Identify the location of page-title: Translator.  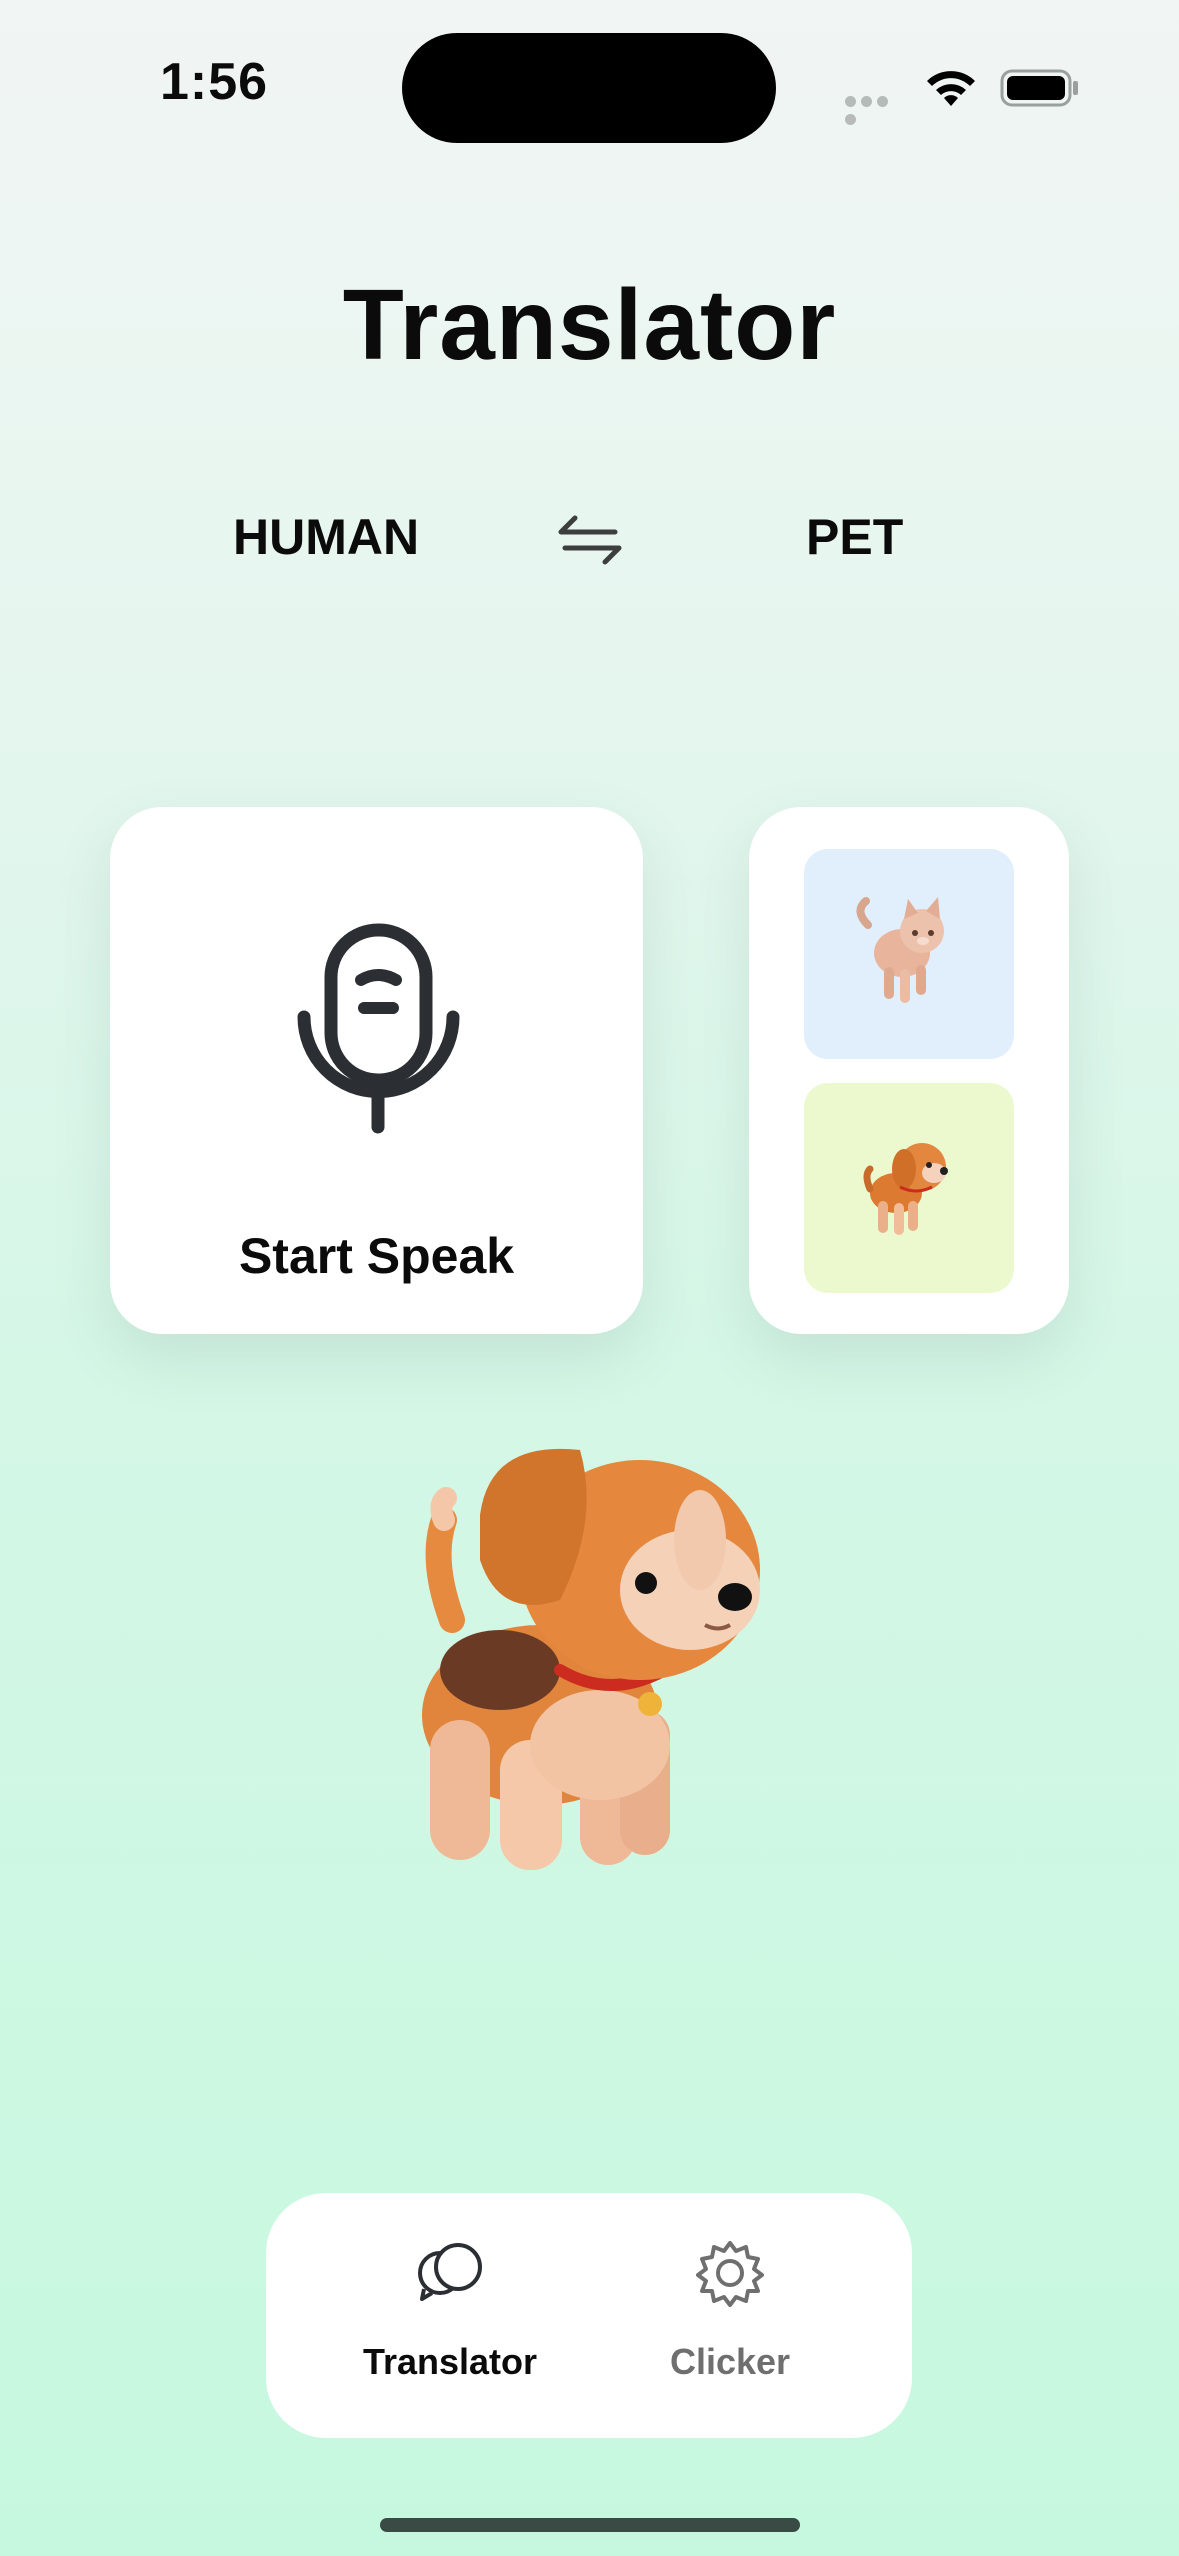
(589, 325).